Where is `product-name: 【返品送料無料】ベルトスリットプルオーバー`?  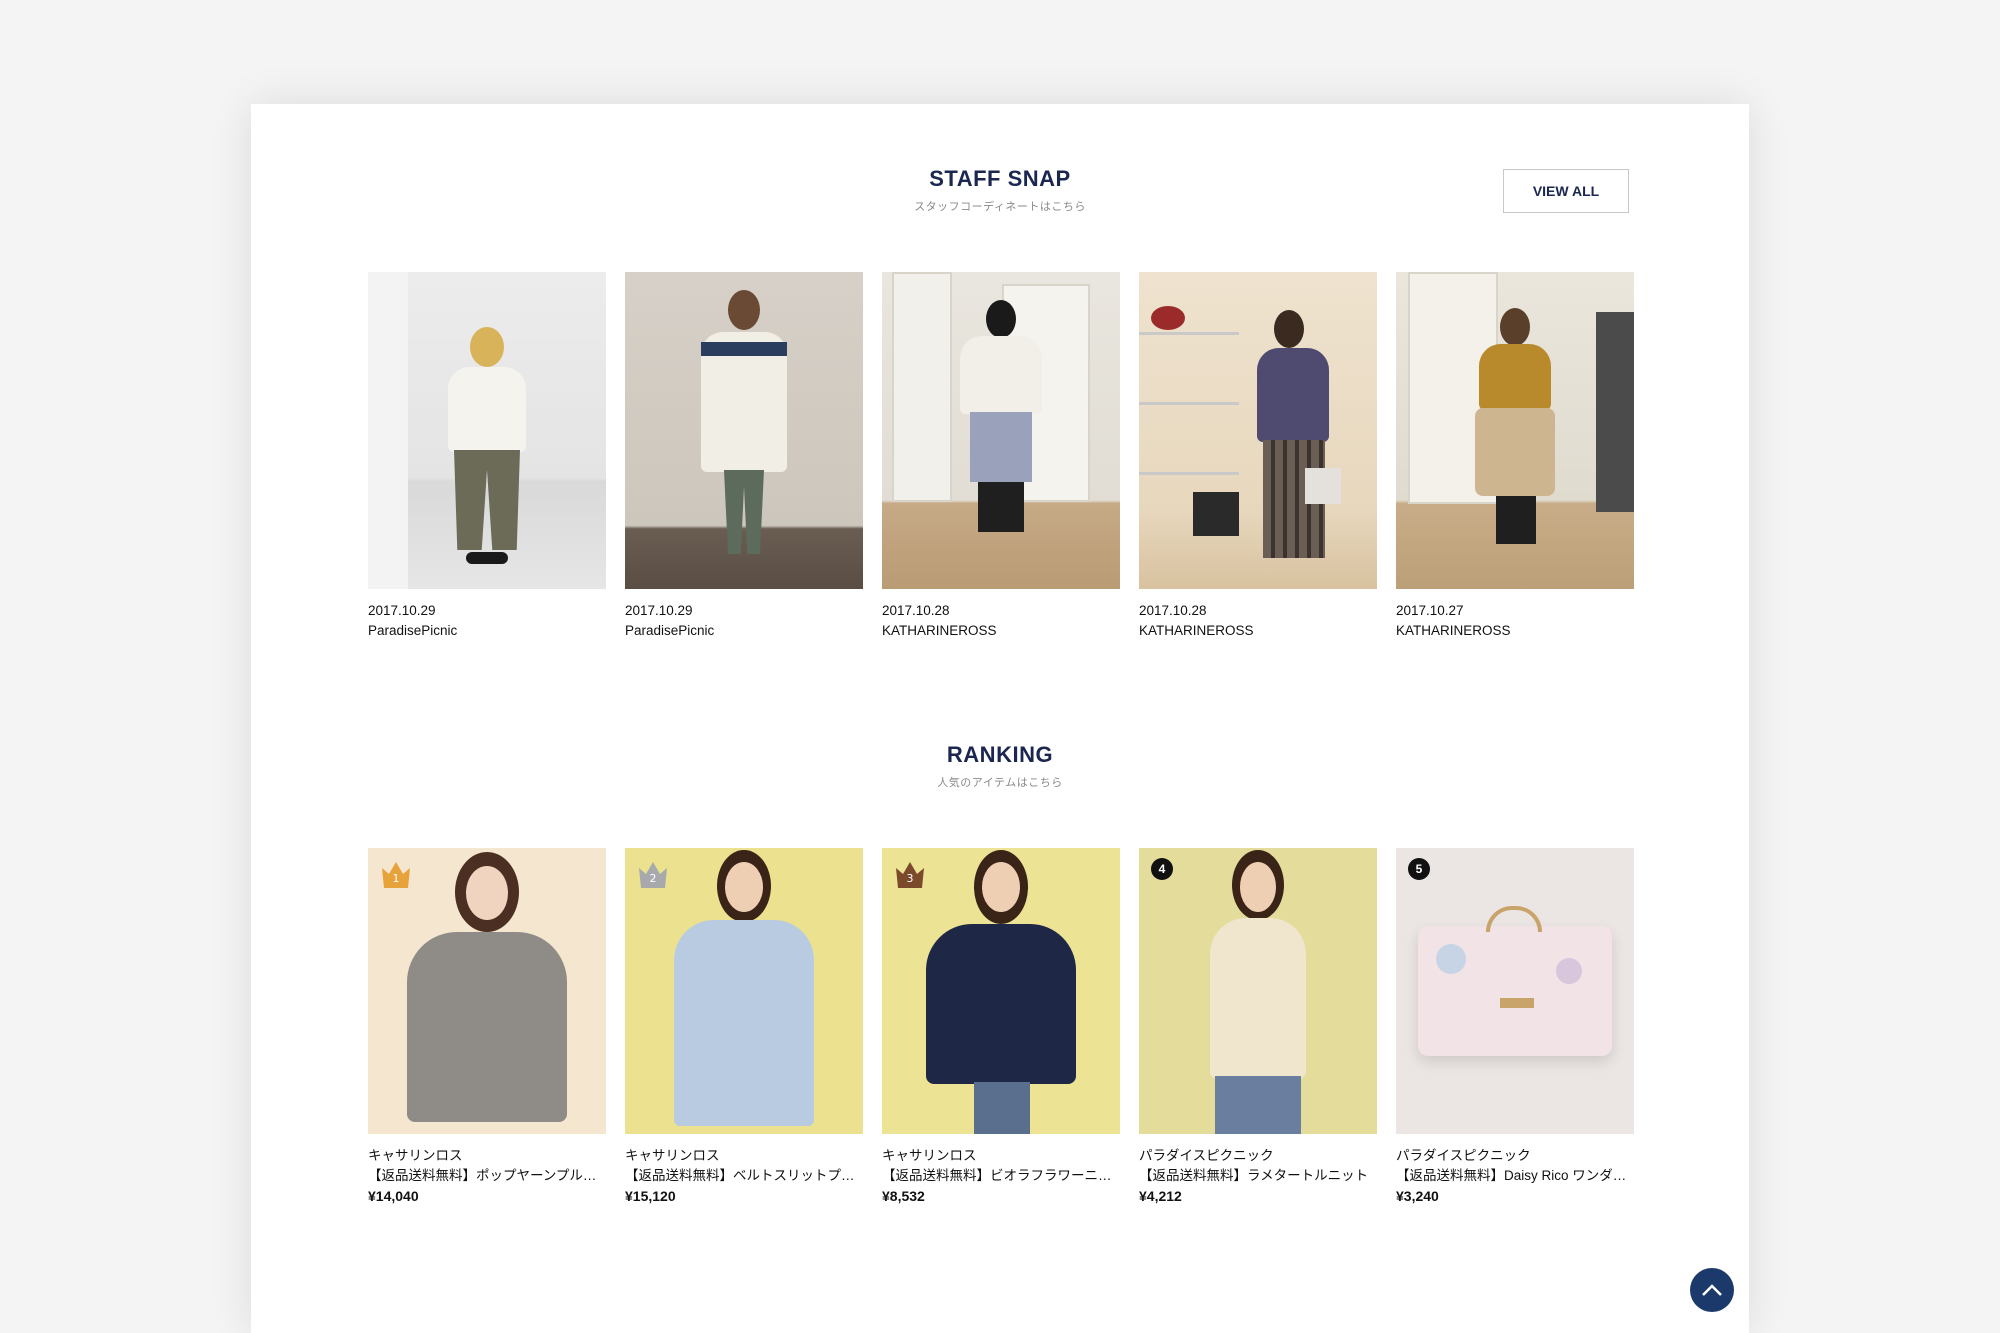
product-name: 【返品送料無料】ベルトスリットプルオーバー is located at coordinates (744, 1176).